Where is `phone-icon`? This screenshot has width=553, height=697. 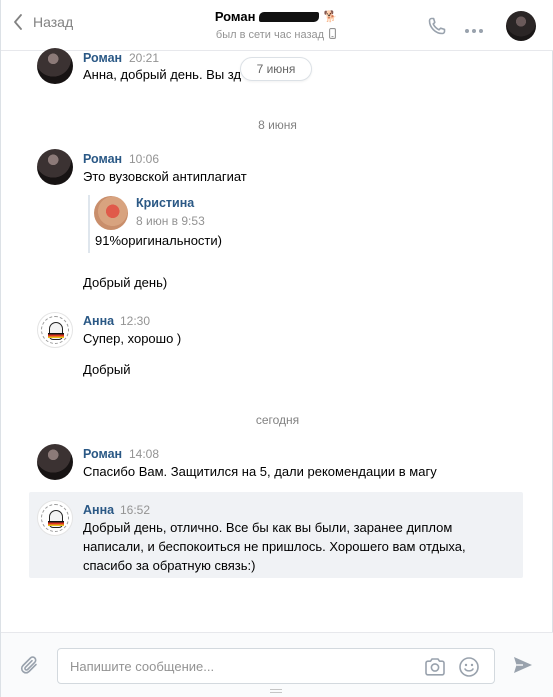
phone-icon is located at coordinates (437, 27).